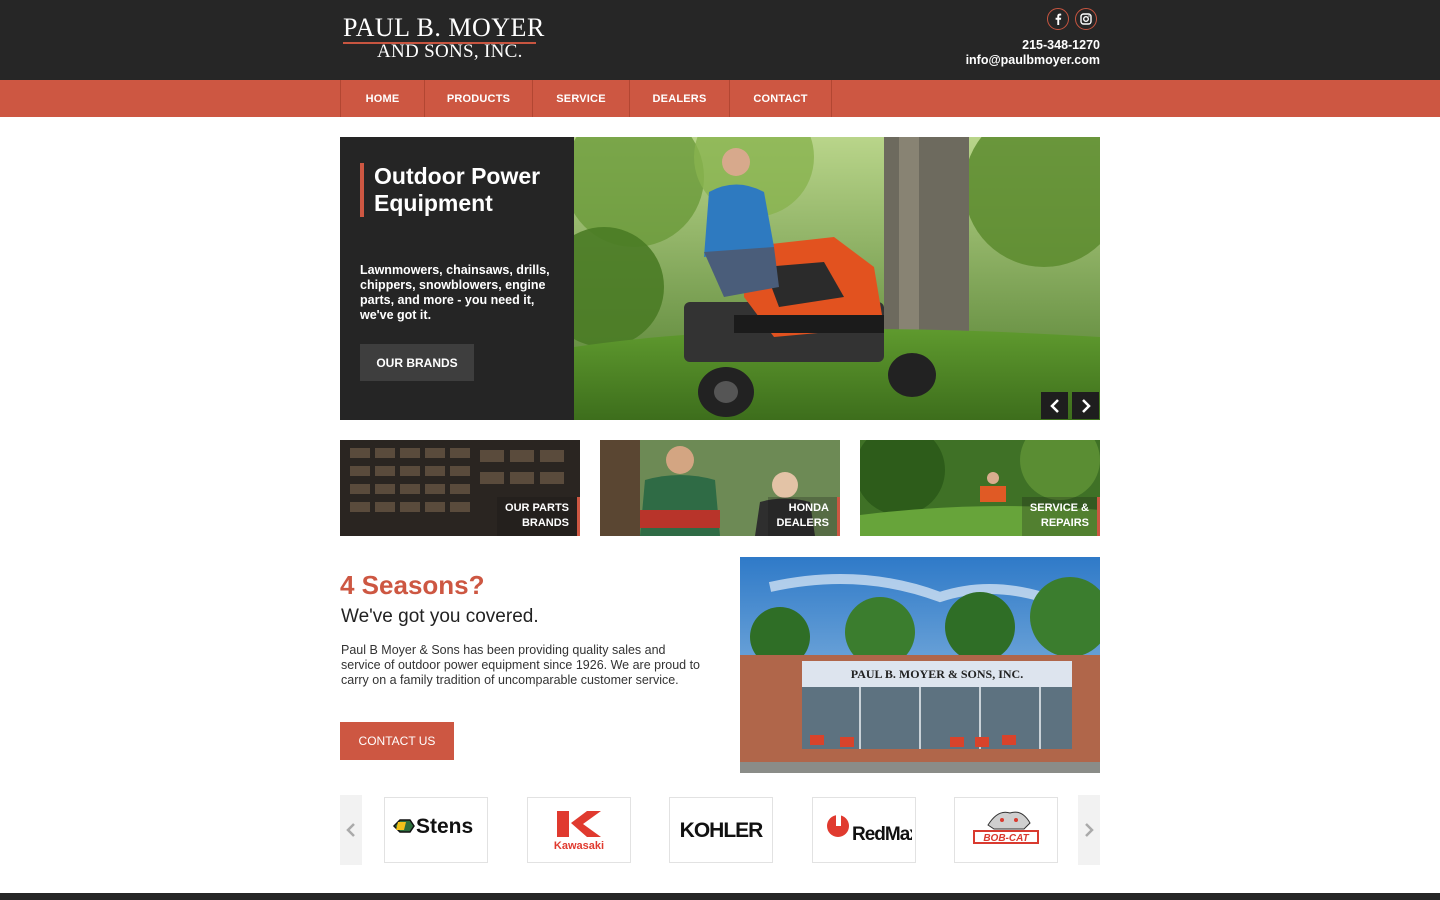 This screenshot has width=1440, height=900. Describe the element at coordinates (417, 362) in the screenshot. I see `our-brands-button: OUR BRANDS` at that location.